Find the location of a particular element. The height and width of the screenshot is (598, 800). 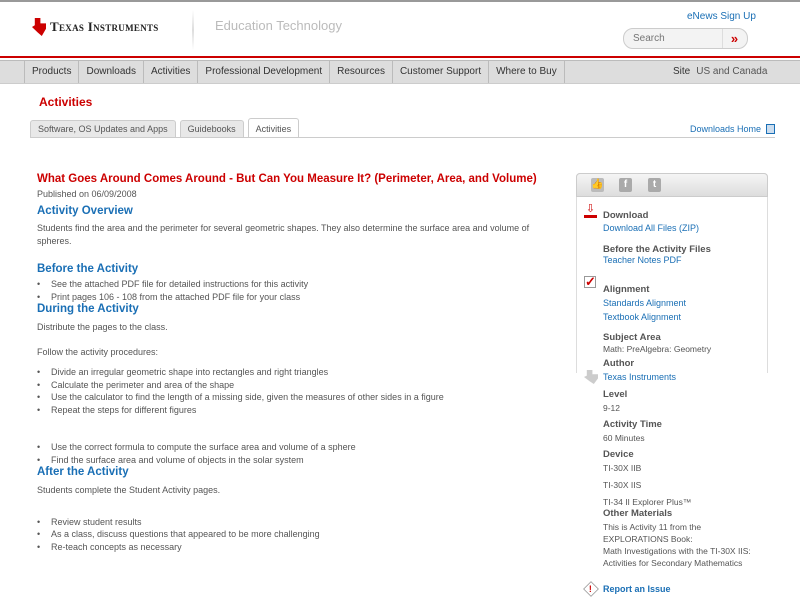

downloads-home-link: Downloads Home is located at coordinates (733, 129).